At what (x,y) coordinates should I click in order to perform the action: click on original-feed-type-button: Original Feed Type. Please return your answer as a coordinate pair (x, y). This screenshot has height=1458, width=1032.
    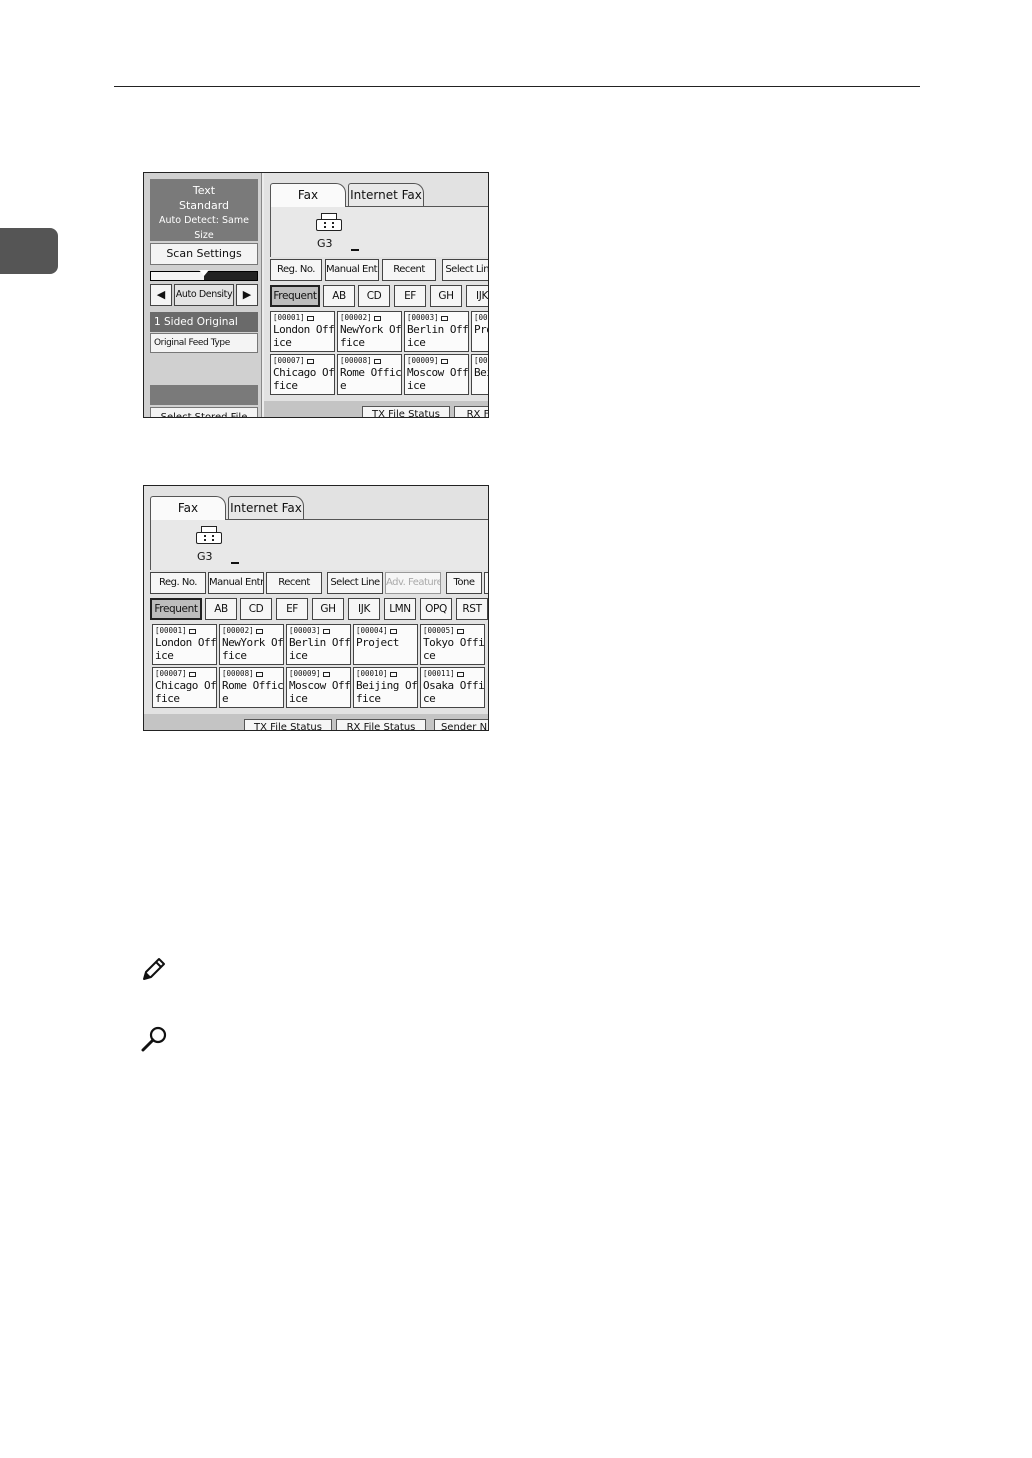
    Looking at the image, I should click on (204, 343).